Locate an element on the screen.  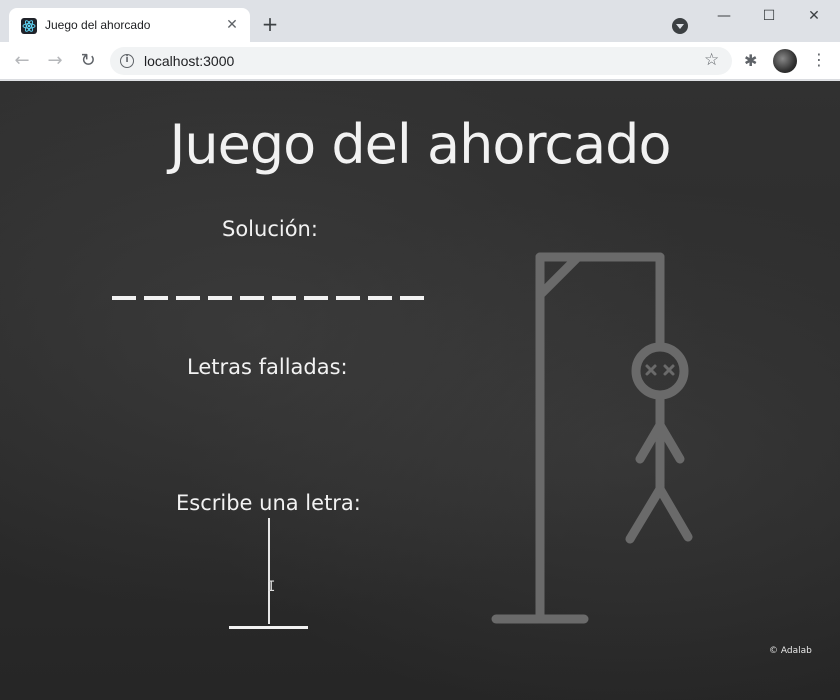
solution-word is located at coordinates (268, 298).